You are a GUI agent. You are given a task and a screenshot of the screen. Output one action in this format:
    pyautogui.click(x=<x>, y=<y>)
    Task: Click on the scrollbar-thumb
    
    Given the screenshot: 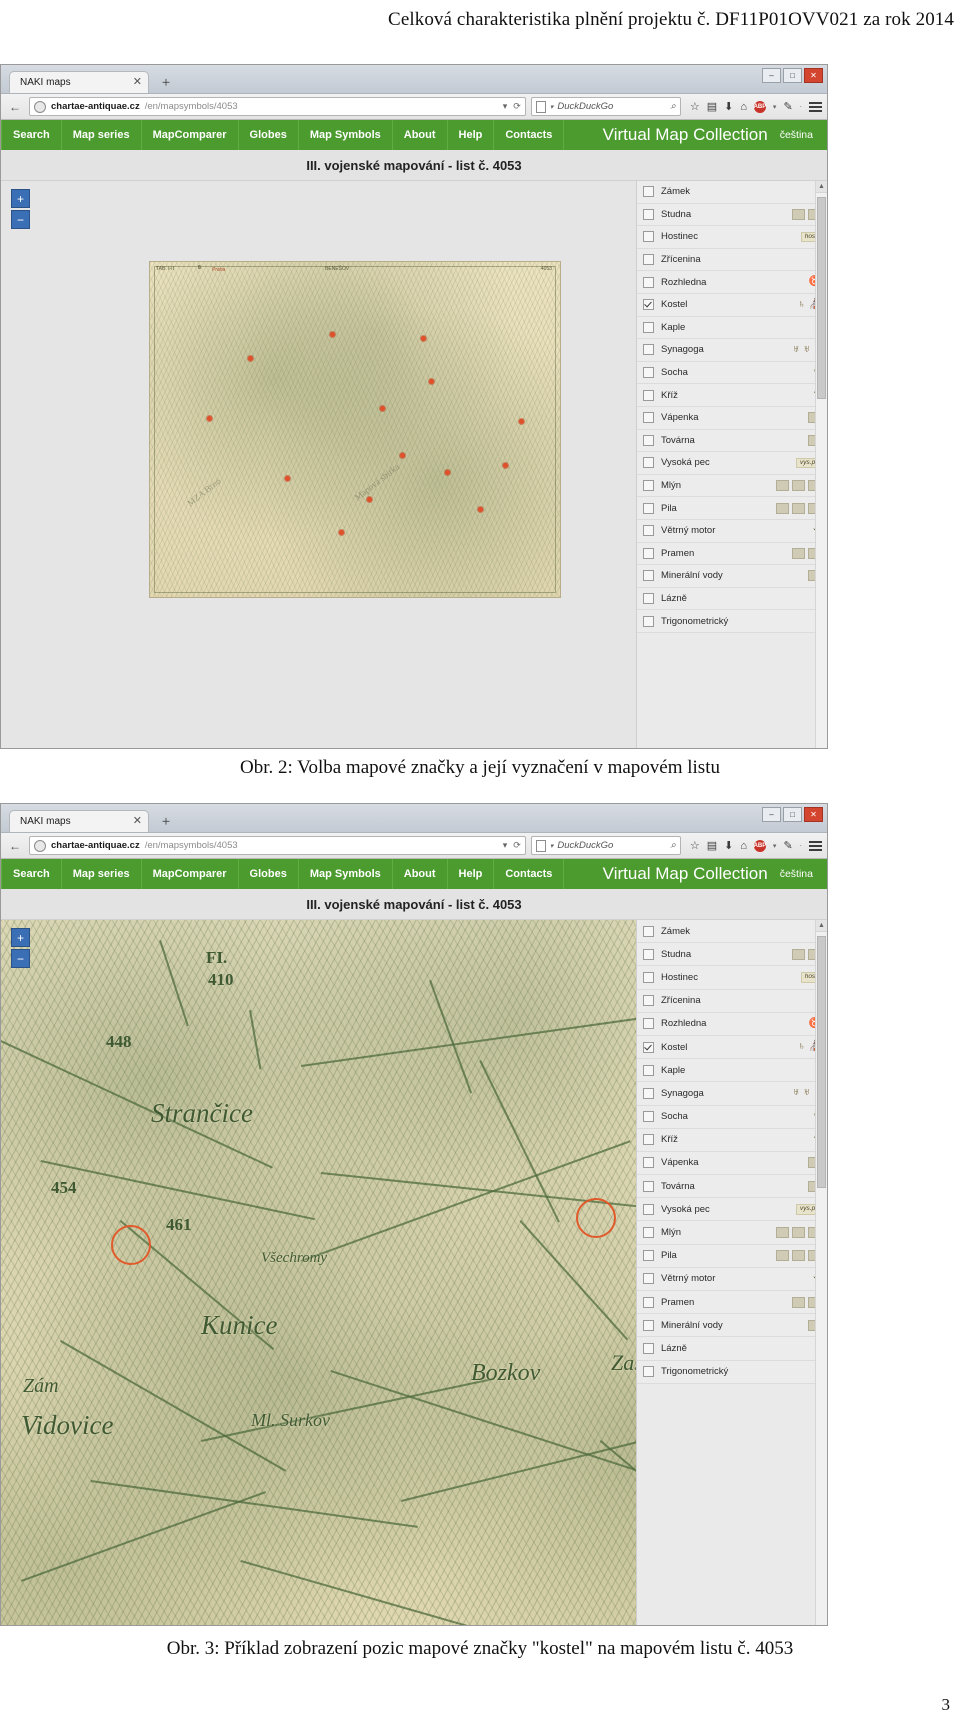 What is the action you would take?
    pyautogui.click(x=821, y=1062)
    